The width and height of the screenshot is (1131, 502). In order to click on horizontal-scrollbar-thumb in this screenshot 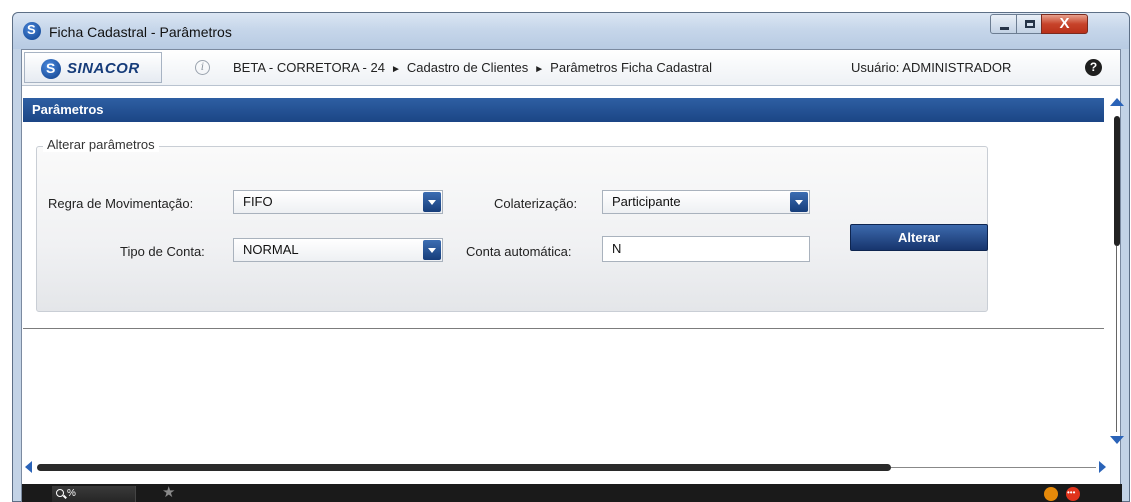, I will do `click(464, 467)`.